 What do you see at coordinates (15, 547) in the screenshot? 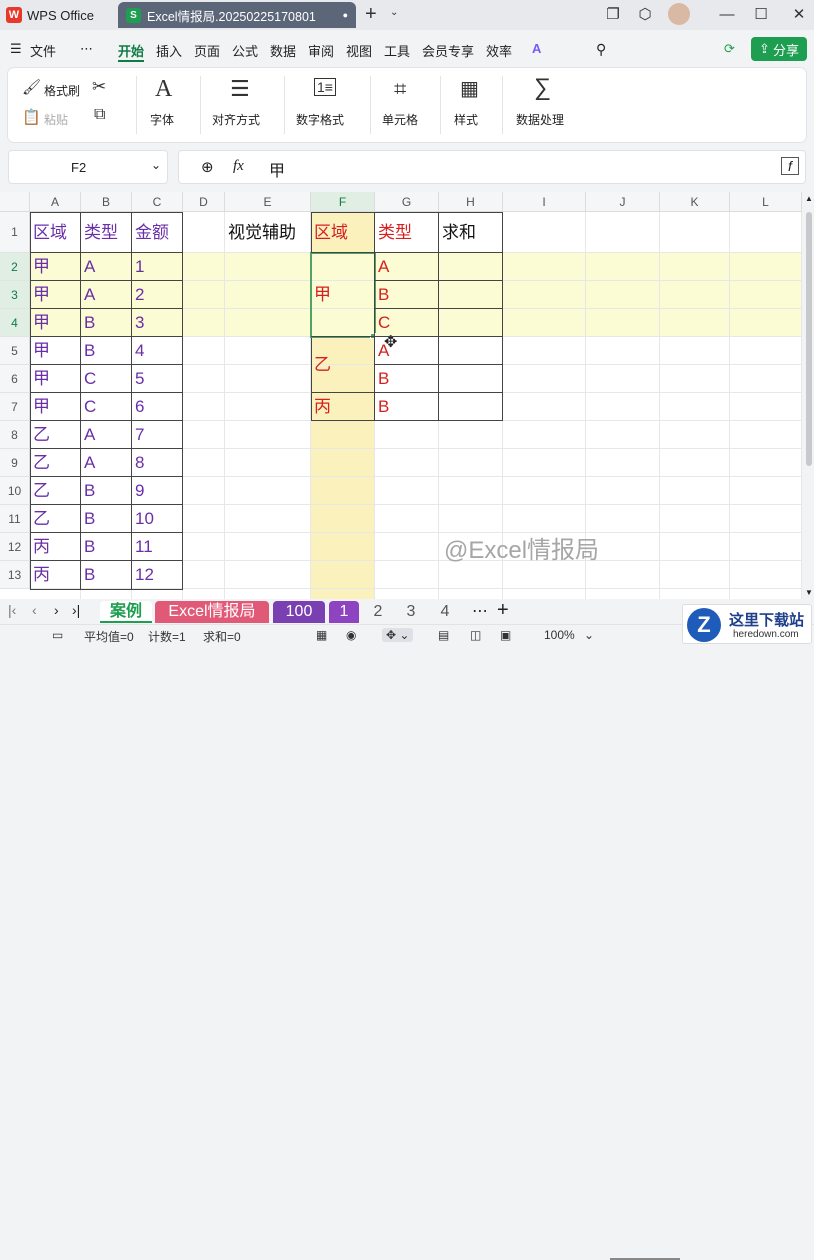
I see `row-header-12: 12` at bounding box center [15, 547].